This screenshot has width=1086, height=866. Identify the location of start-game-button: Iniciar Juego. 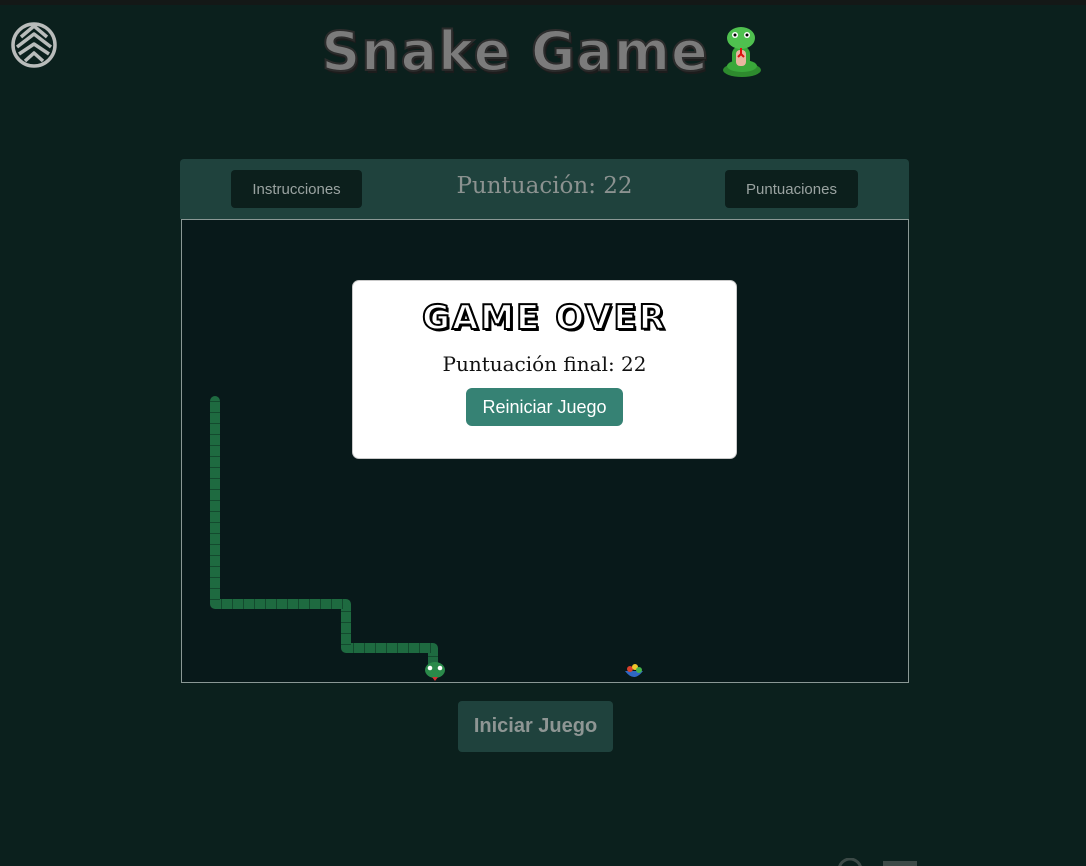
(535, 726).